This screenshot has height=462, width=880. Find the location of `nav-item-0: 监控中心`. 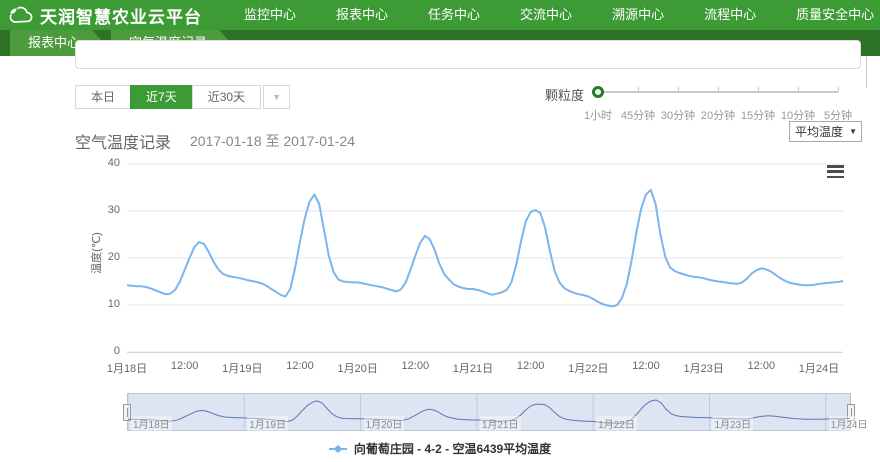

nav-item-0: 监控中心 is located at coordinates (270, 15).